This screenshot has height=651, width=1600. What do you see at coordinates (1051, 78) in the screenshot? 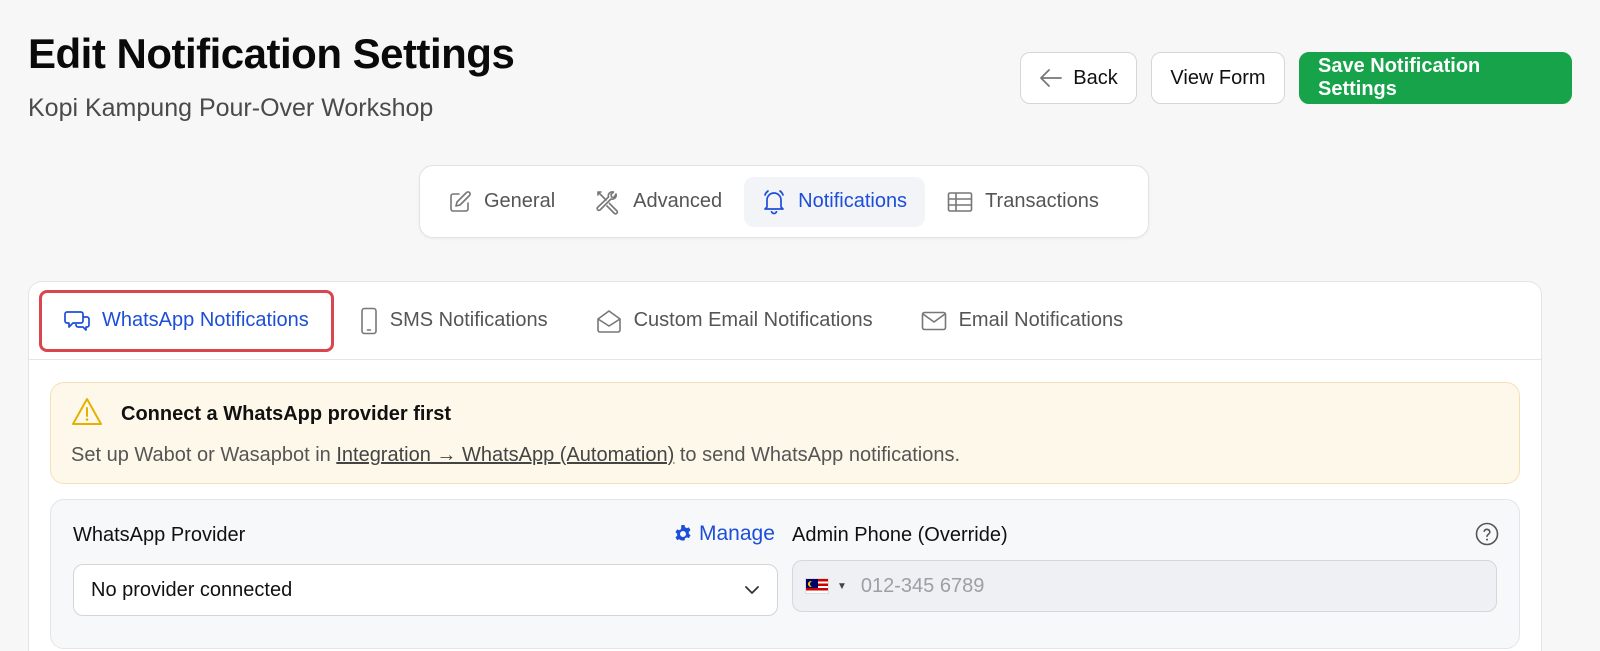
I see `arrow-left-icon` at bounding box center [1051, 78].